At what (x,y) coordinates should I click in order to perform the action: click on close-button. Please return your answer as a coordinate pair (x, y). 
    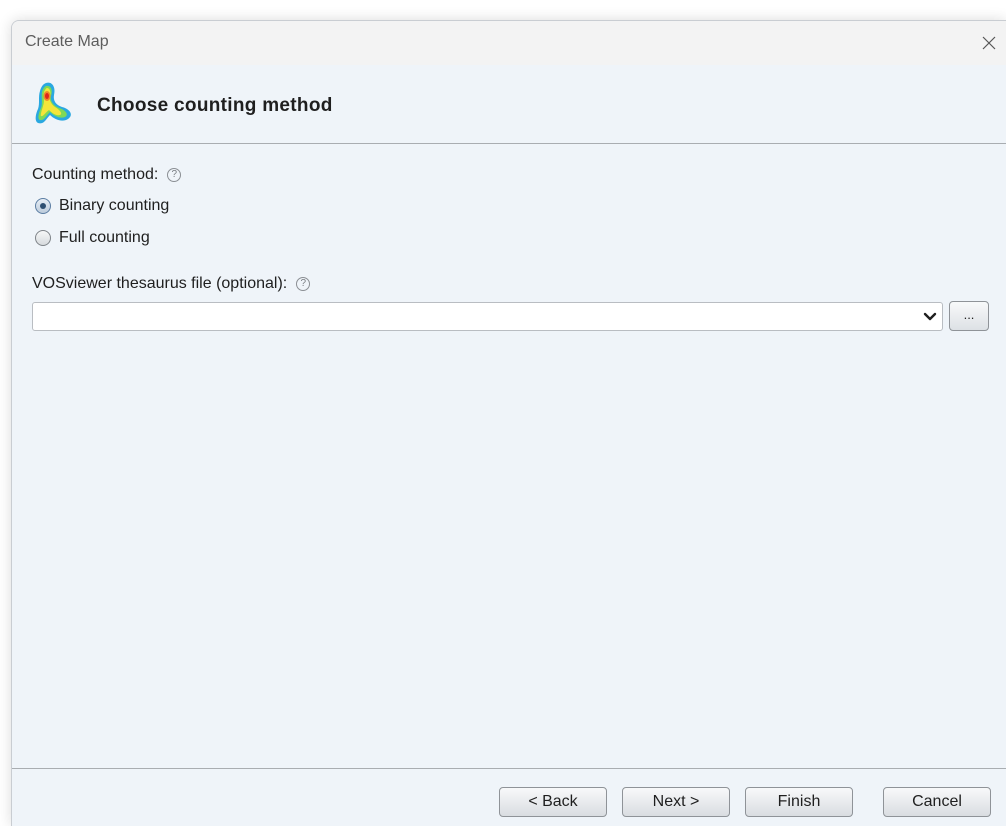
    Looking at the image, I should click on (989, 43).